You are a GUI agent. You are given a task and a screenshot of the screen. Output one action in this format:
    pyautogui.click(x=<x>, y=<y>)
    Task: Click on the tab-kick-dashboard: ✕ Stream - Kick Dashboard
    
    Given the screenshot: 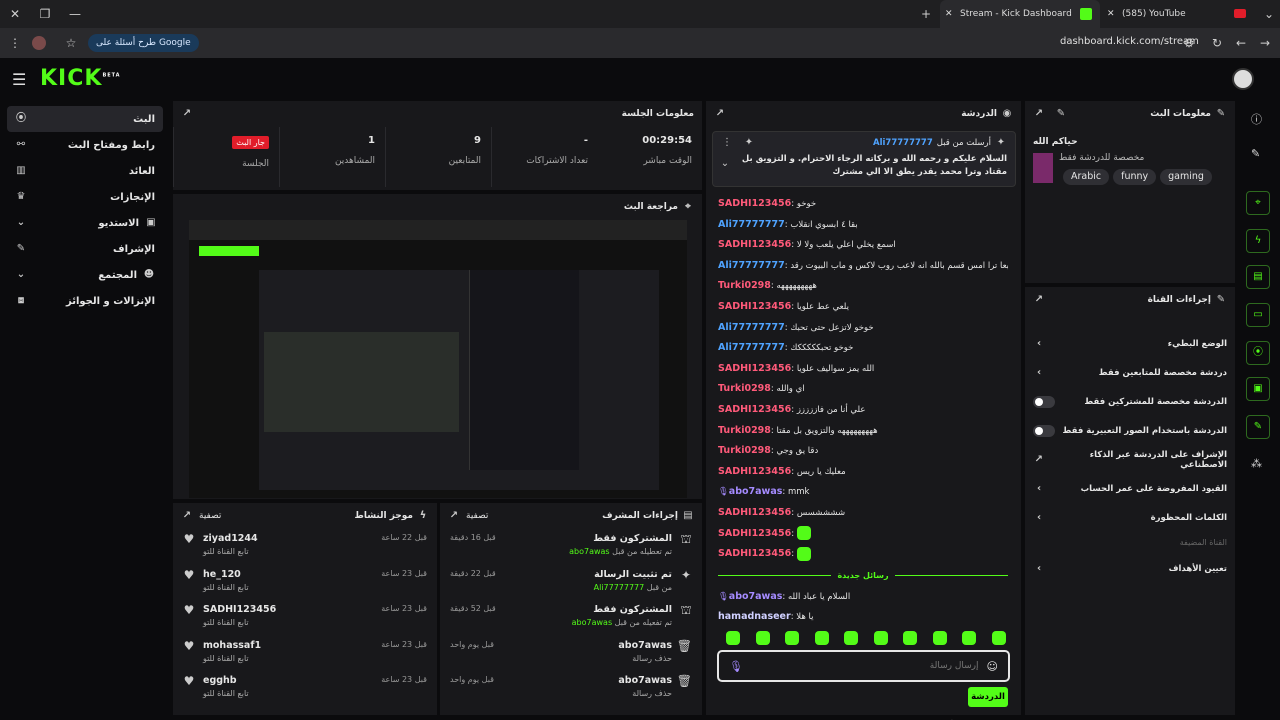 What is the action you would take?
    pyautogui.click(x=1020, y=14)
    